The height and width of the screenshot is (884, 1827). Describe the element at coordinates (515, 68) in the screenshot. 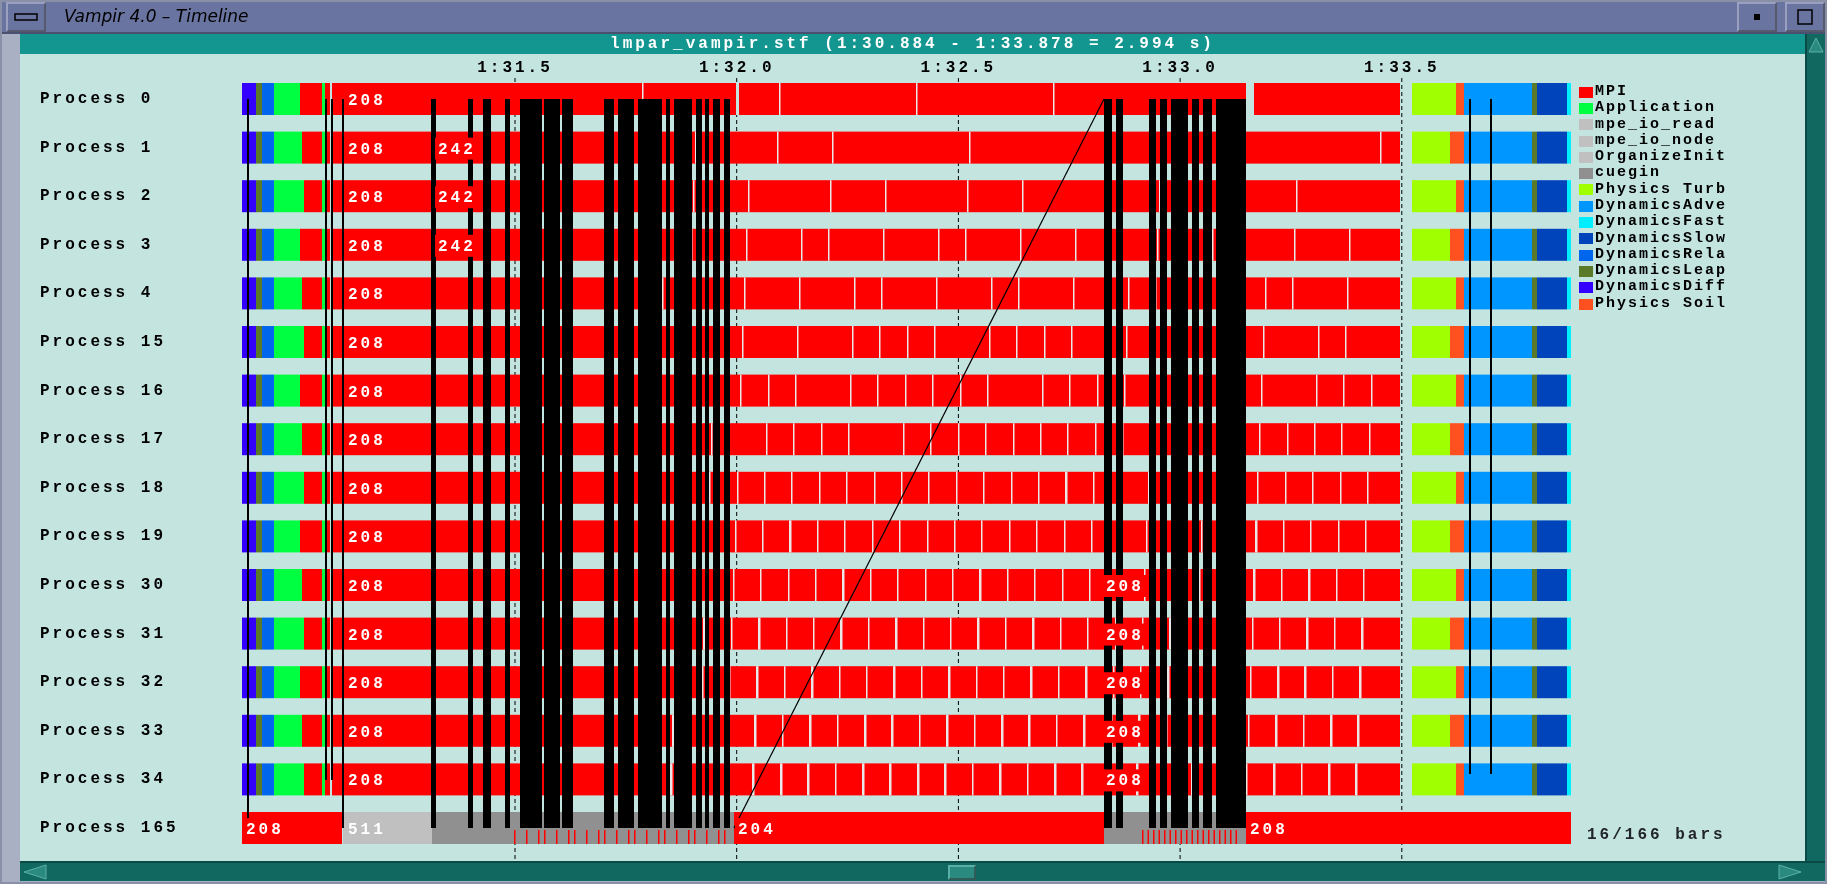

I see `time-tick: 1:31.5` at that location.